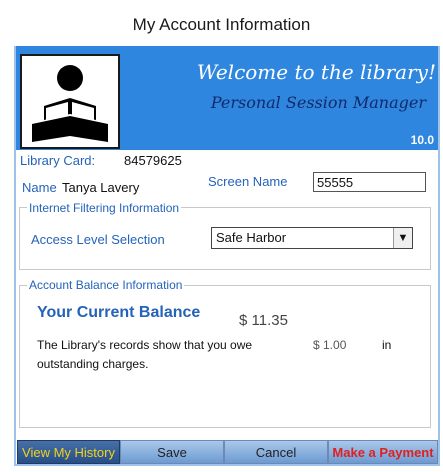 The image size is (443, 472). Describe the element at coordinates (402, 238) in the screenshot. I see `chevron-down-icon: ▼` at that location.